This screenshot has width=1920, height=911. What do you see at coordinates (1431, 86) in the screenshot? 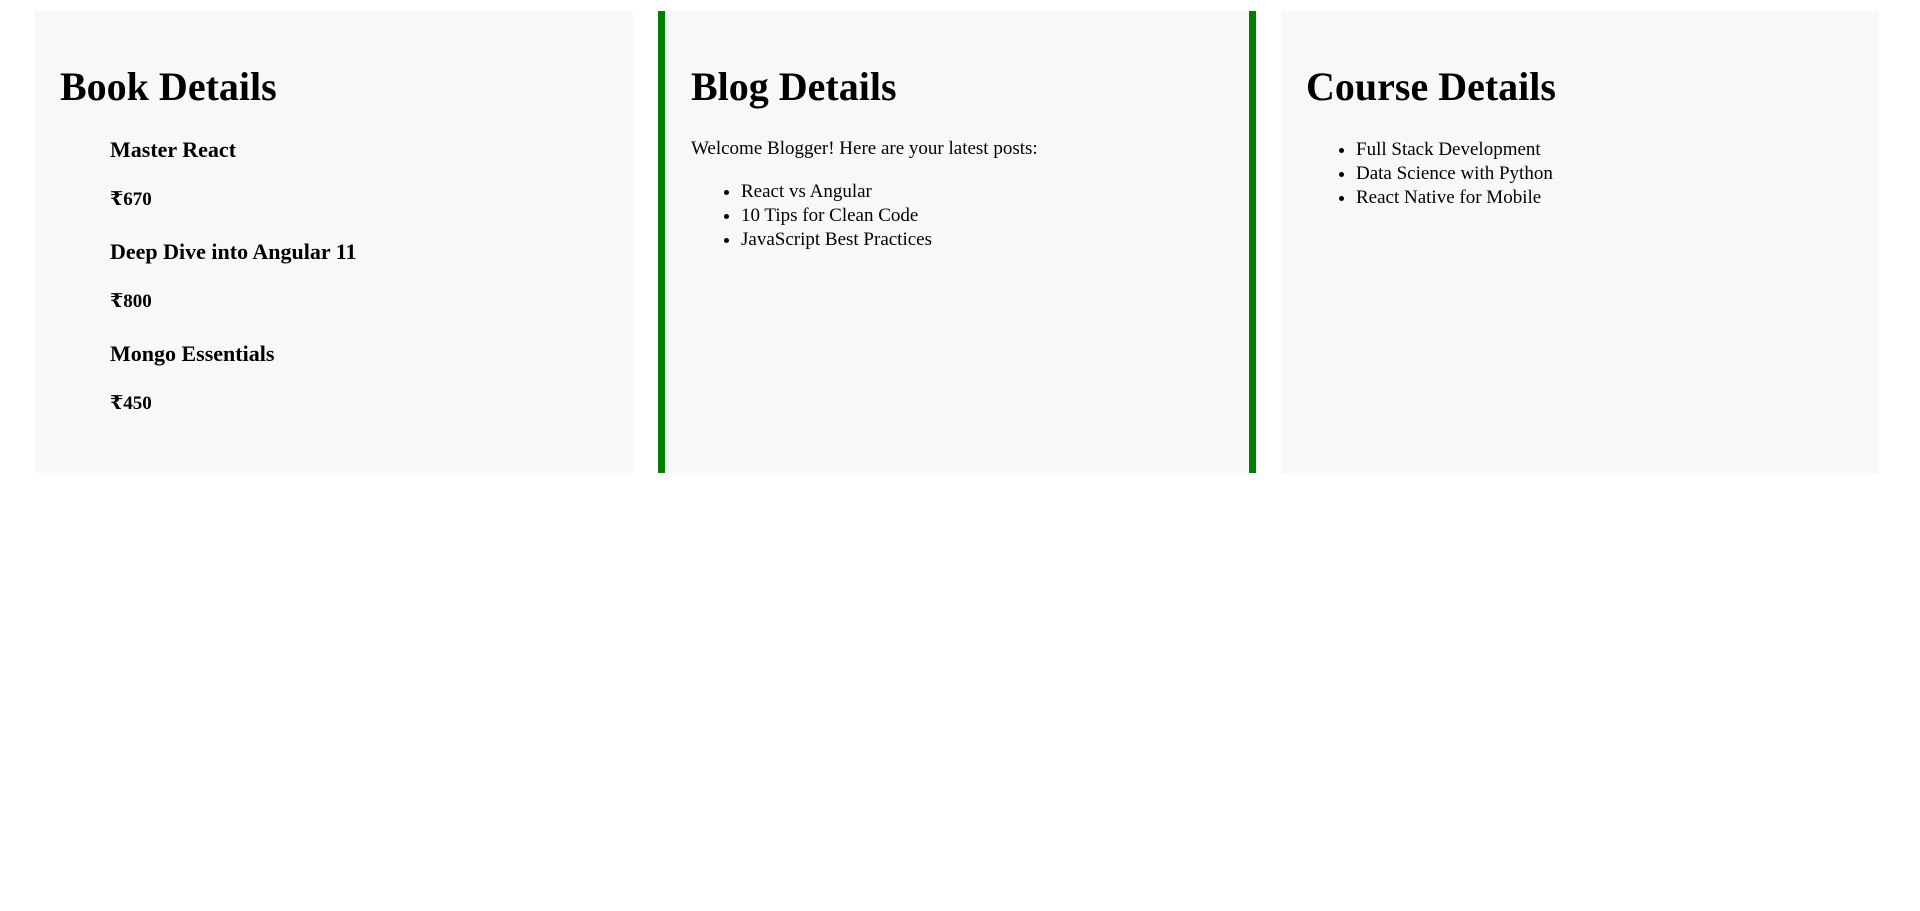
I see `course-details-heading: Course Details` at bounding box center [1431, 86].